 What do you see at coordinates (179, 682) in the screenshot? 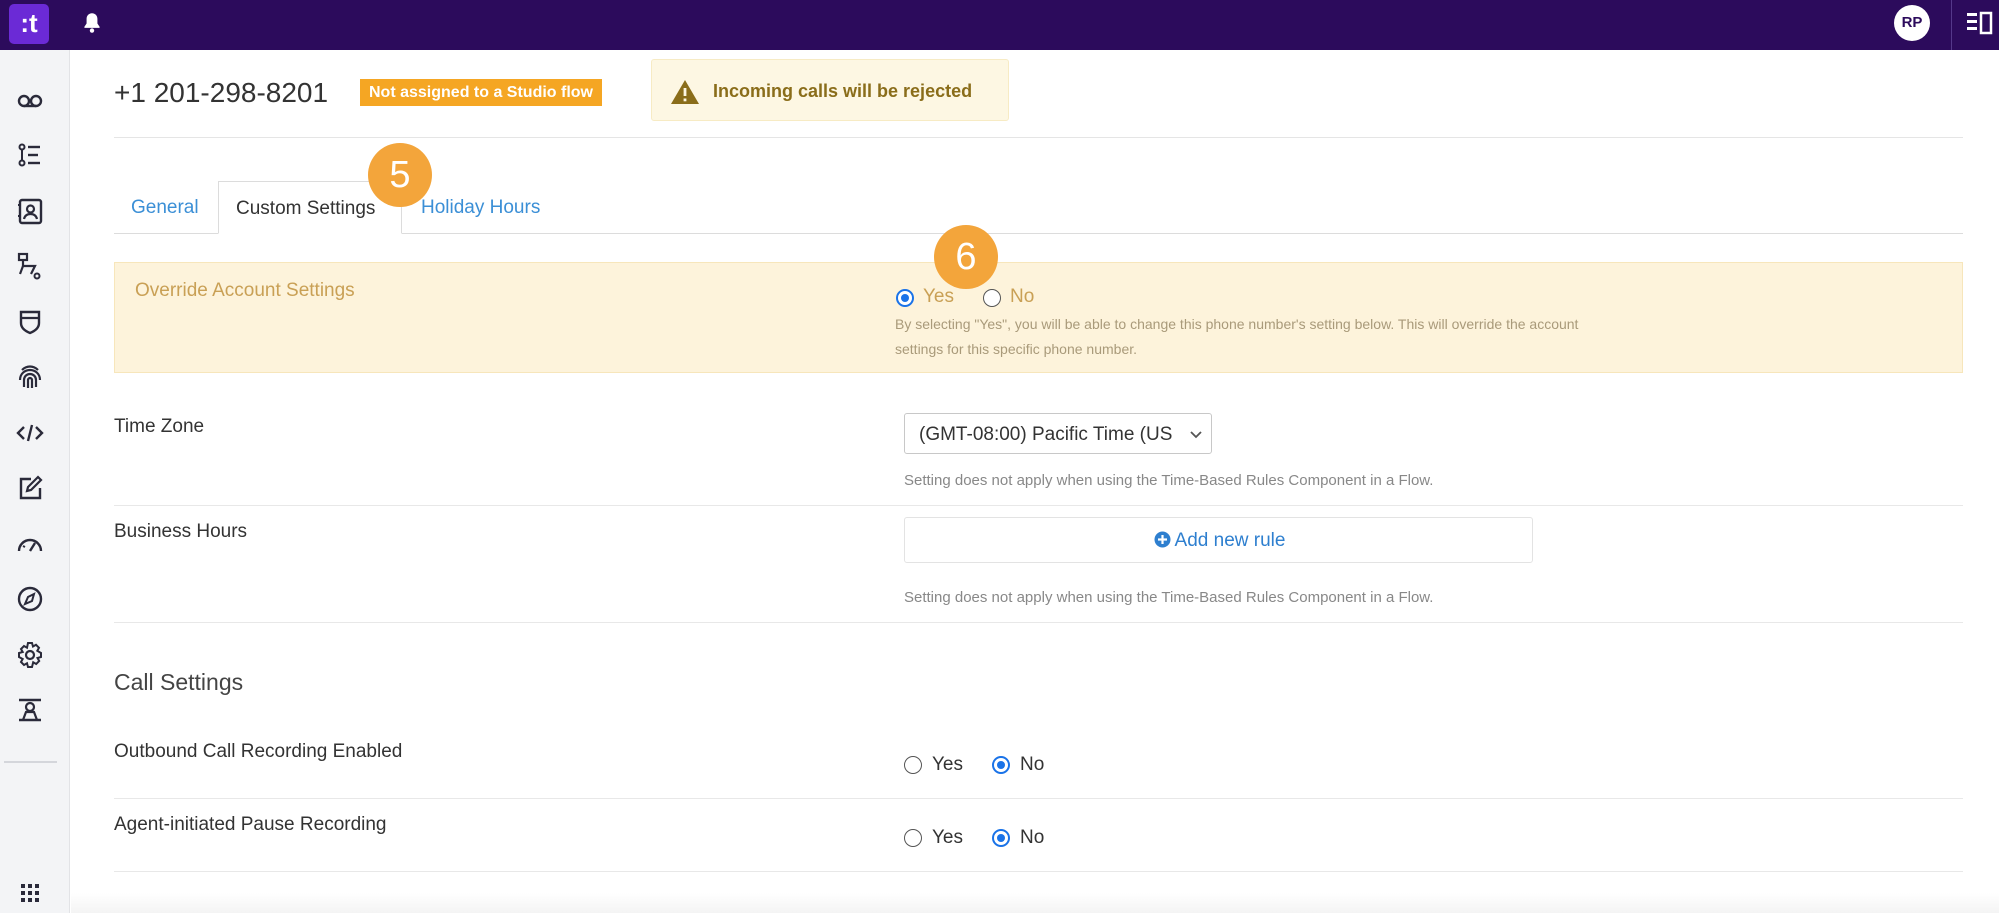
I see `call-settings-heading: Call Settings` at bounding box center [179, 682].